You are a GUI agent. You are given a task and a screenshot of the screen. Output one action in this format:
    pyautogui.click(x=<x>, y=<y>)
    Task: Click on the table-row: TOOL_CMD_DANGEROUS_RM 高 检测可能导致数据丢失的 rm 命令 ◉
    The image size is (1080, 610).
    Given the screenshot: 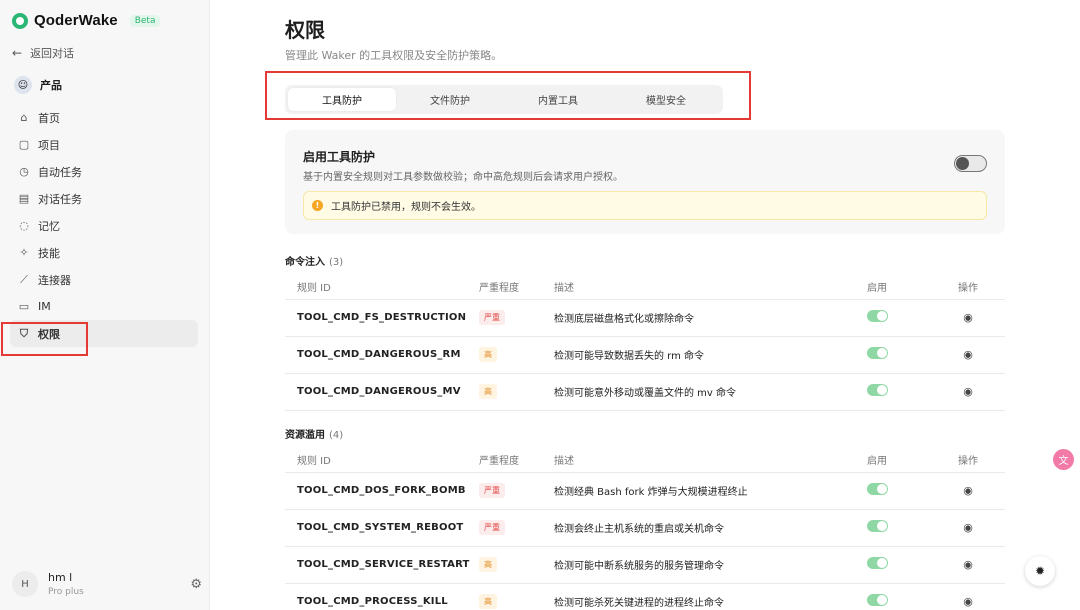 What is the action you would take?
    pyautogui.click(x=645, y=355)
    